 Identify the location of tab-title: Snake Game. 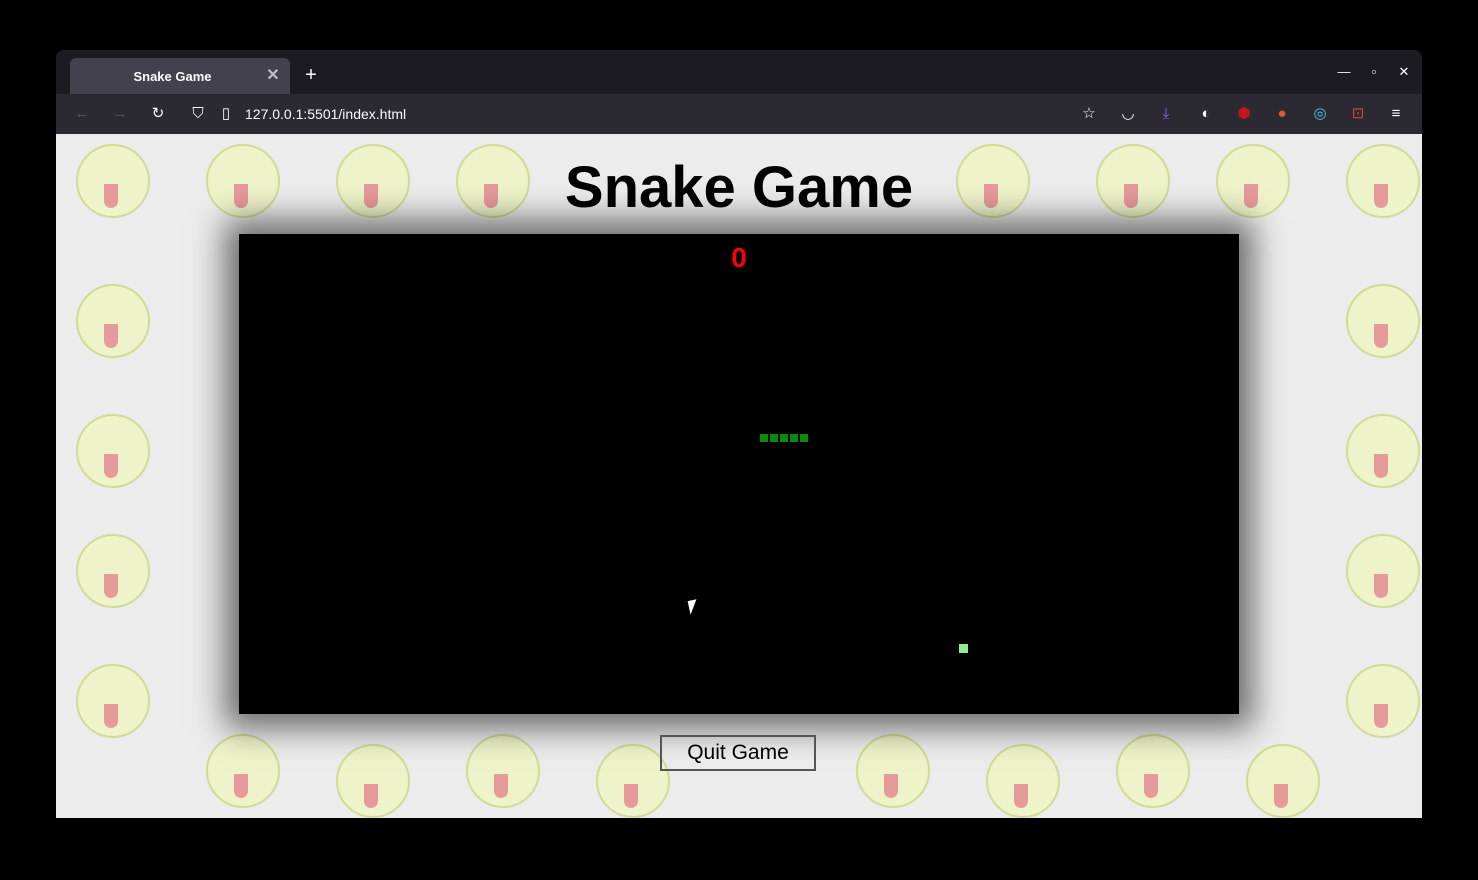
(172, 76).